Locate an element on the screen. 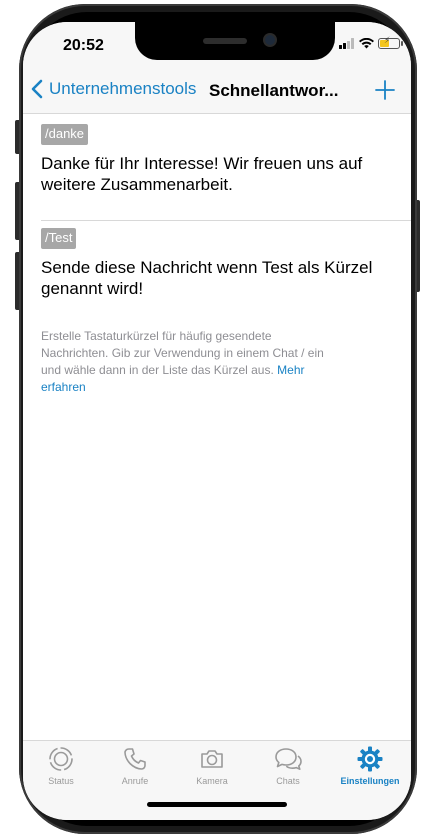 The height and width of the screenshot is (839, 434). tab-camera: Kamera is located at coordinates (212, 765).